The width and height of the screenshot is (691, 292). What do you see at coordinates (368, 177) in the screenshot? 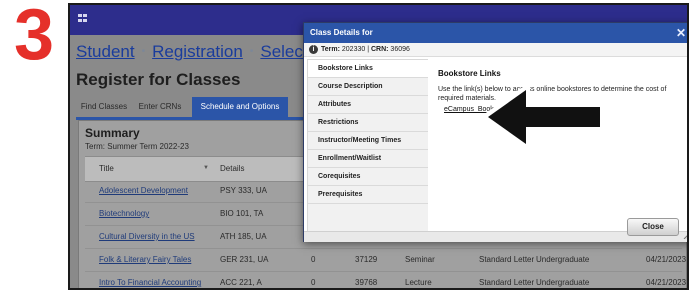
I see `nav-corequisites: Corequisites` at bounding box center [368, 177].